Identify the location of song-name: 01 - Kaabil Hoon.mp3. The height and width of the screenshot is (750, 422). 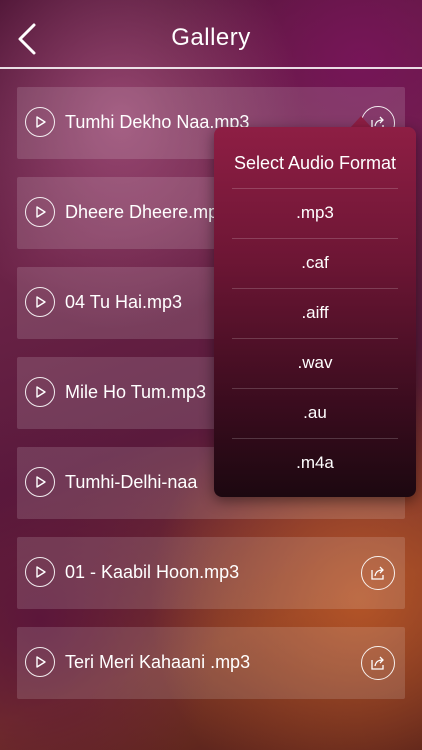
(152, 572).